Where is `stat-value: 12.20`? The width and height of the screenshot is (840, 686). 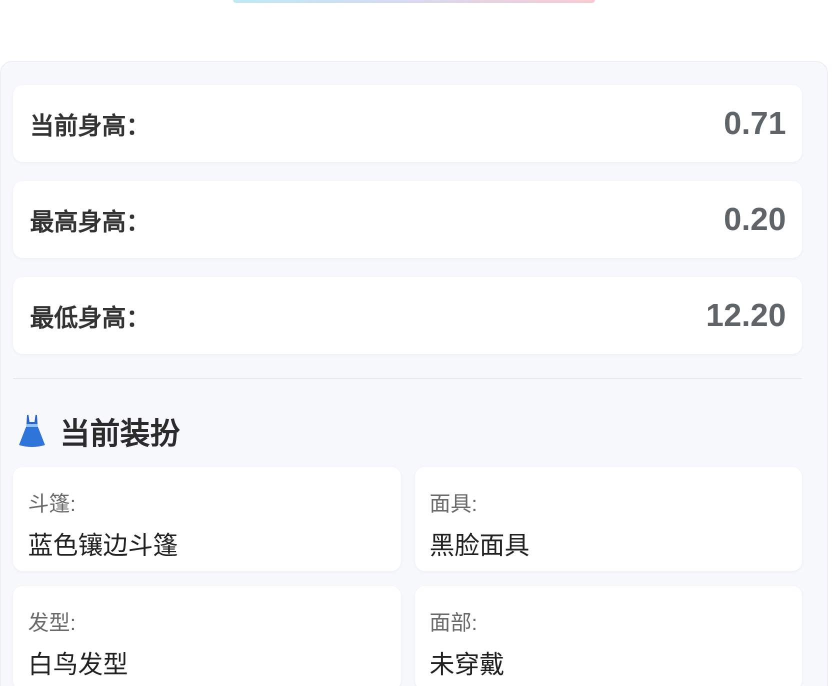 stat-value: 12.20 is located at coordinates (746, 315).